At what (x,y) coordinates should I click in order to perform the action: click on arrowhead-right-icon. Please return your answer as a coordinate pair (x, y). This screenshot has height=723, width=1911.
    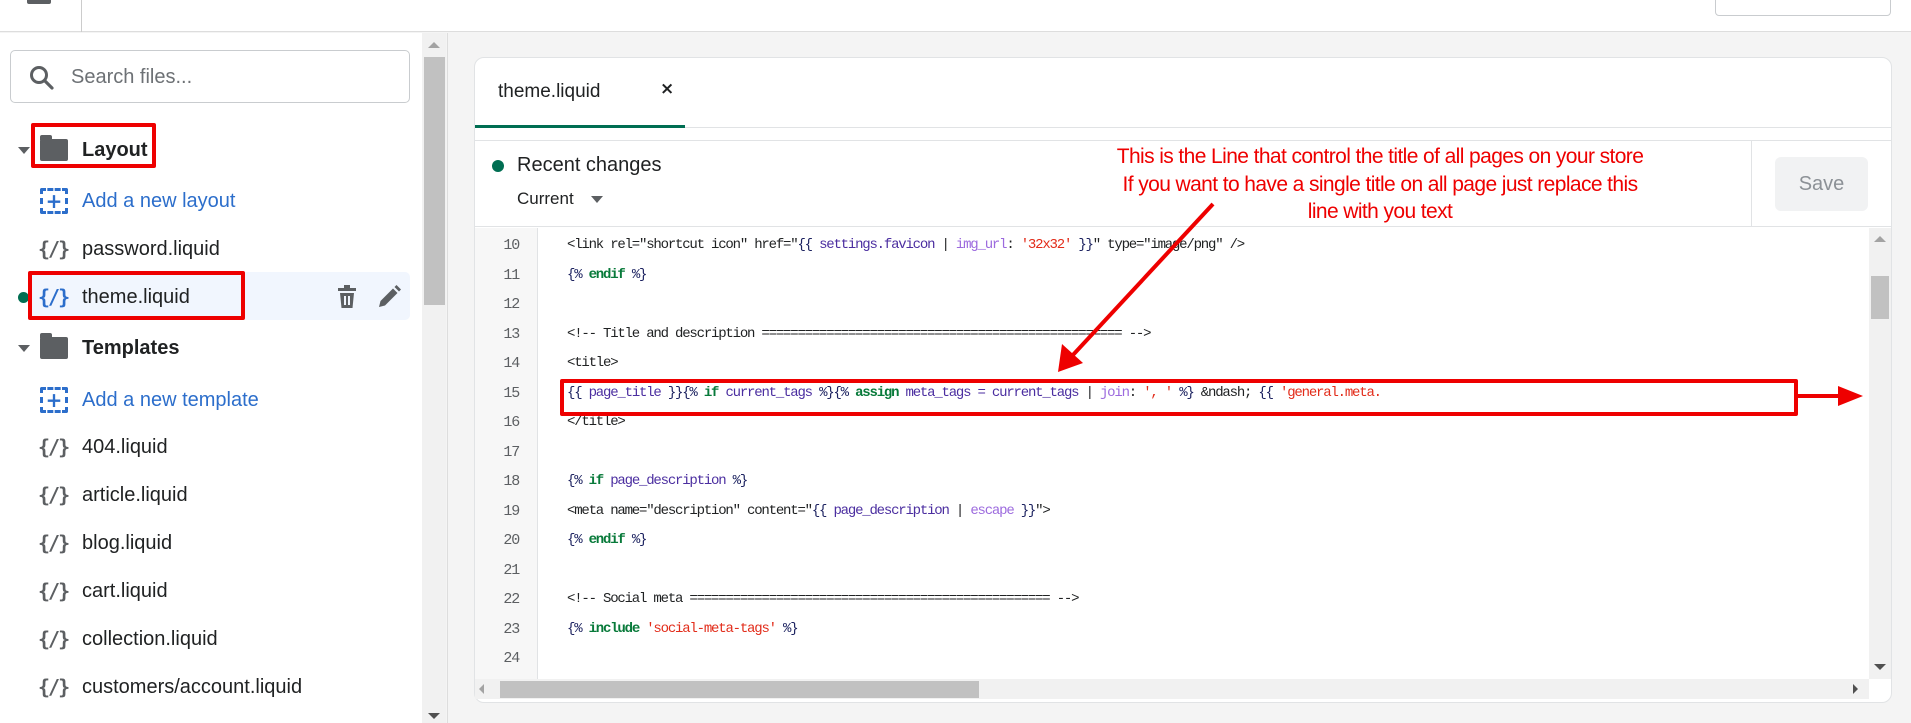
    Looking at the image, I should click on (1850, 396).